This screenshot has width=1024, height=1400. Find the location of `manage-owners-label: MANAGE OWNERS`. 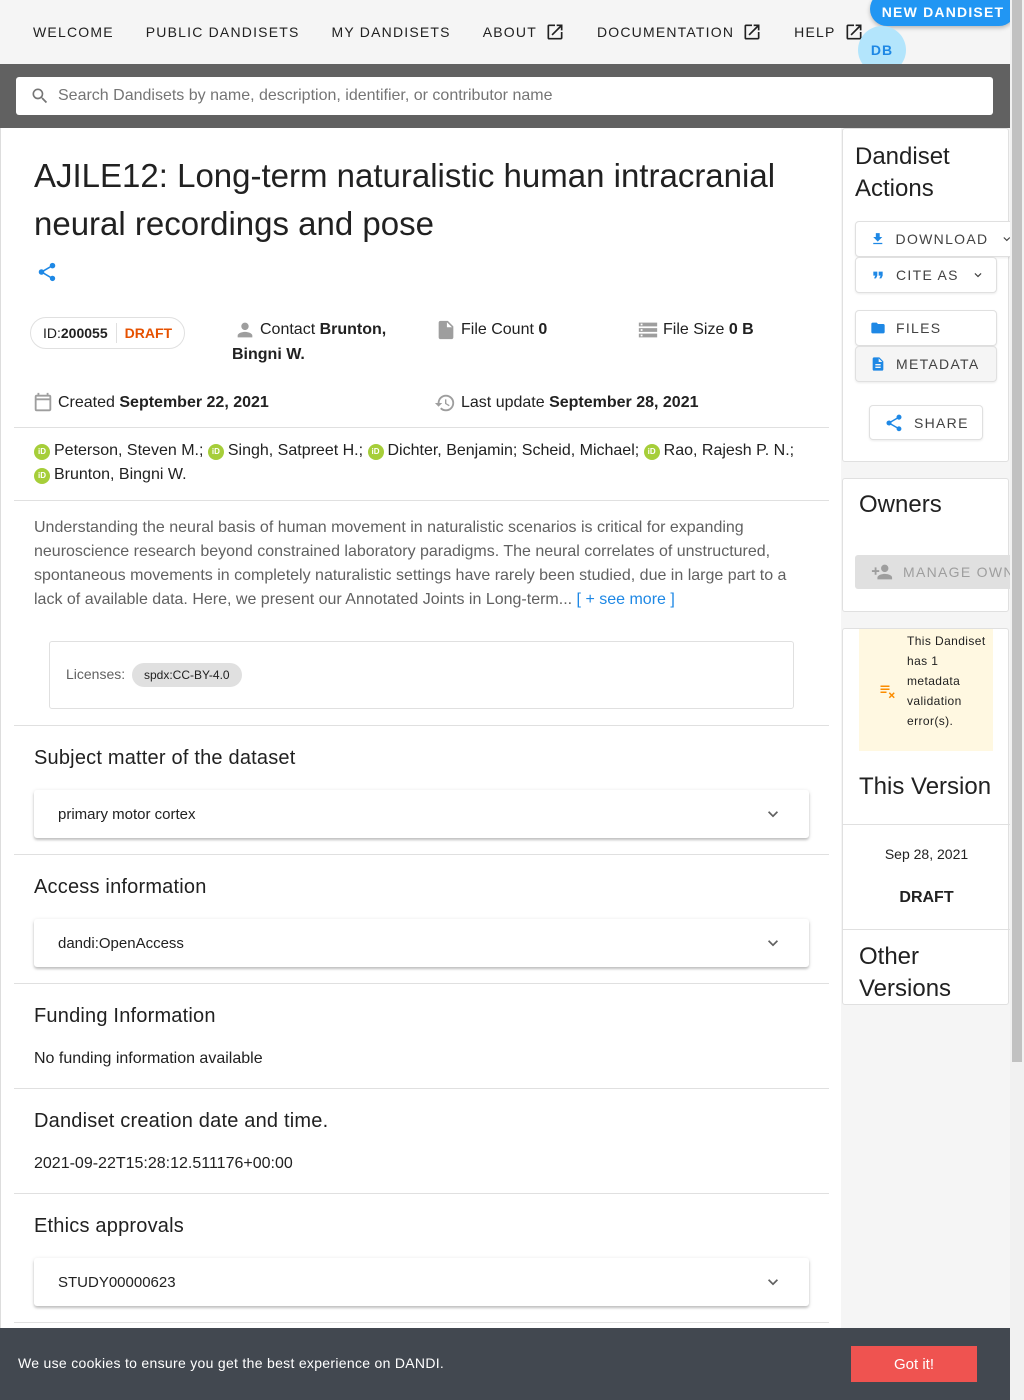

manage-owners-label: MANAGE OWNERS is located at coordinates (959, 572).